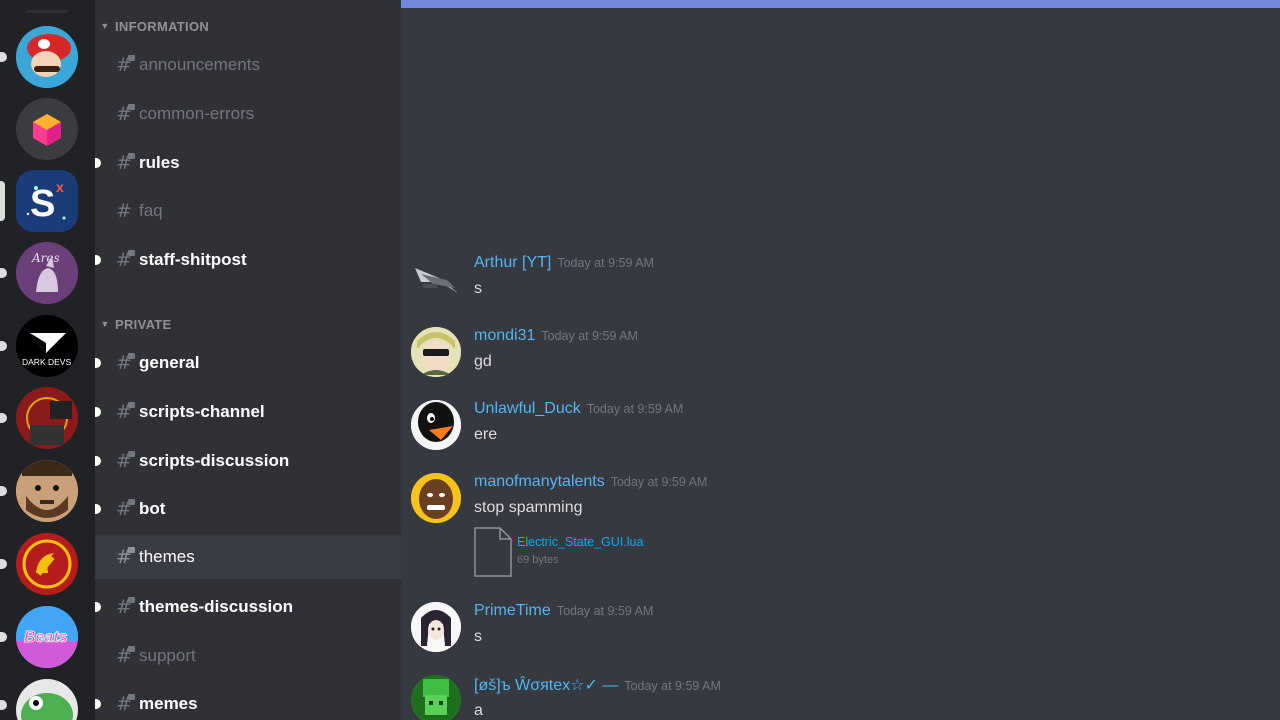 The image size is (1280, 720). What do you see at coordinates (47, 418) in the screenshot?
I see `red-star-server-icon` at bounding box center [47, 418].